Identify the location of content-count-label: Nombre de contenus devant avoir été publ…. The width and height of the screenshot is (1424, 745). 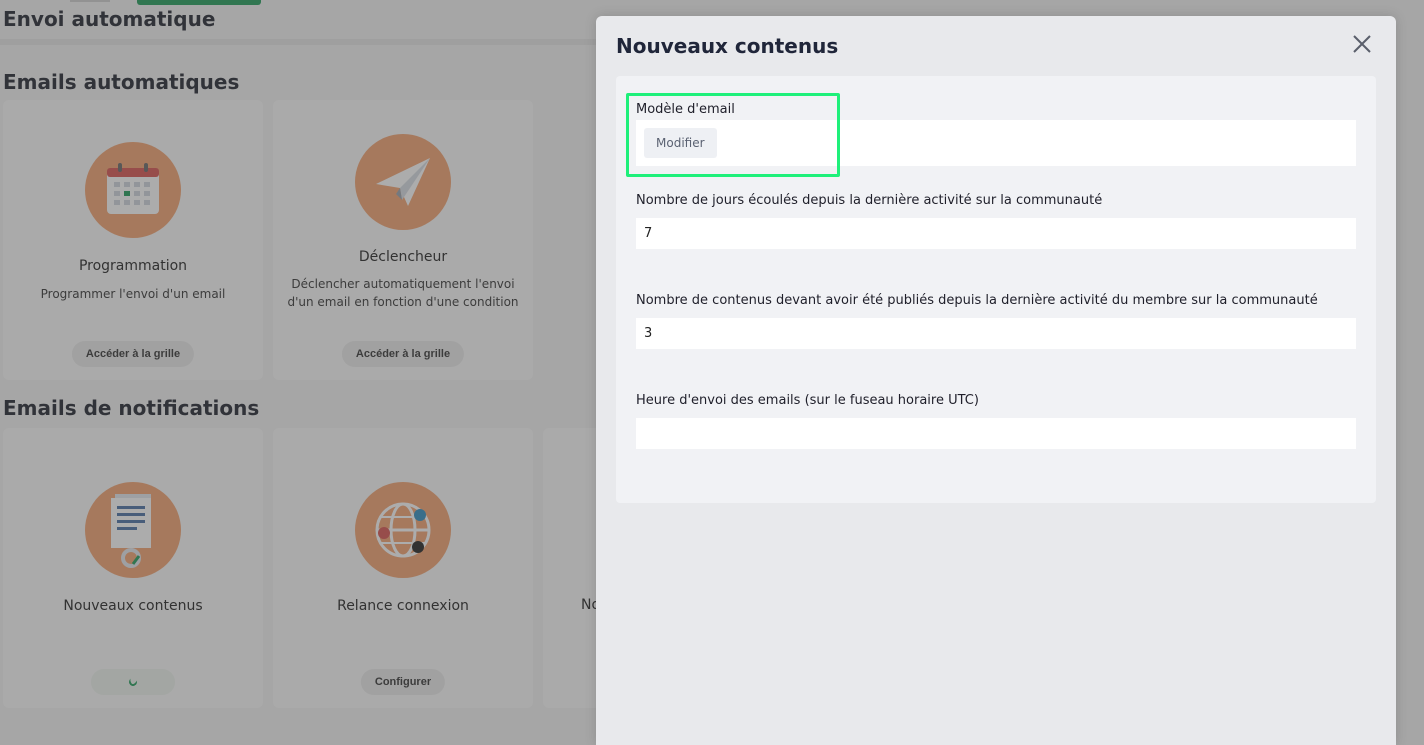
(977, 300).